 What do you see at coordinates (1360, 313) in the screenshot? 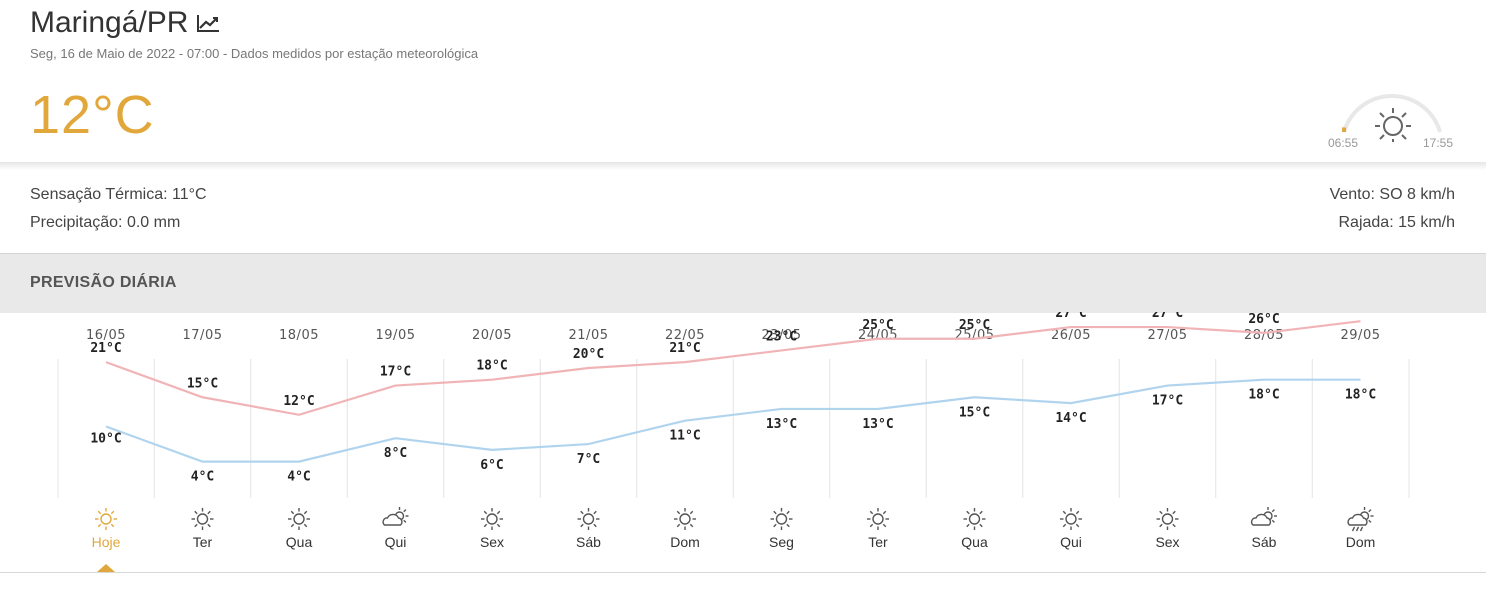
I see `max-temp-label: 28°C` at bounding box center [1360, 313].